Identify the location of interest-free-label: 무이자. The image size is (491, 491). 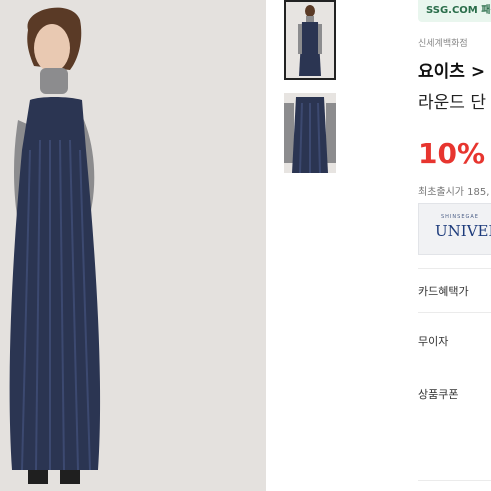
(433, 341).